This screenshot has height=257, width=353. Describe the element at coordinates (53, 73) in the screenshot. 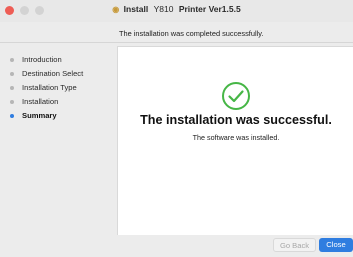

I see `sidebar-item-label: Destination Select` at that location.